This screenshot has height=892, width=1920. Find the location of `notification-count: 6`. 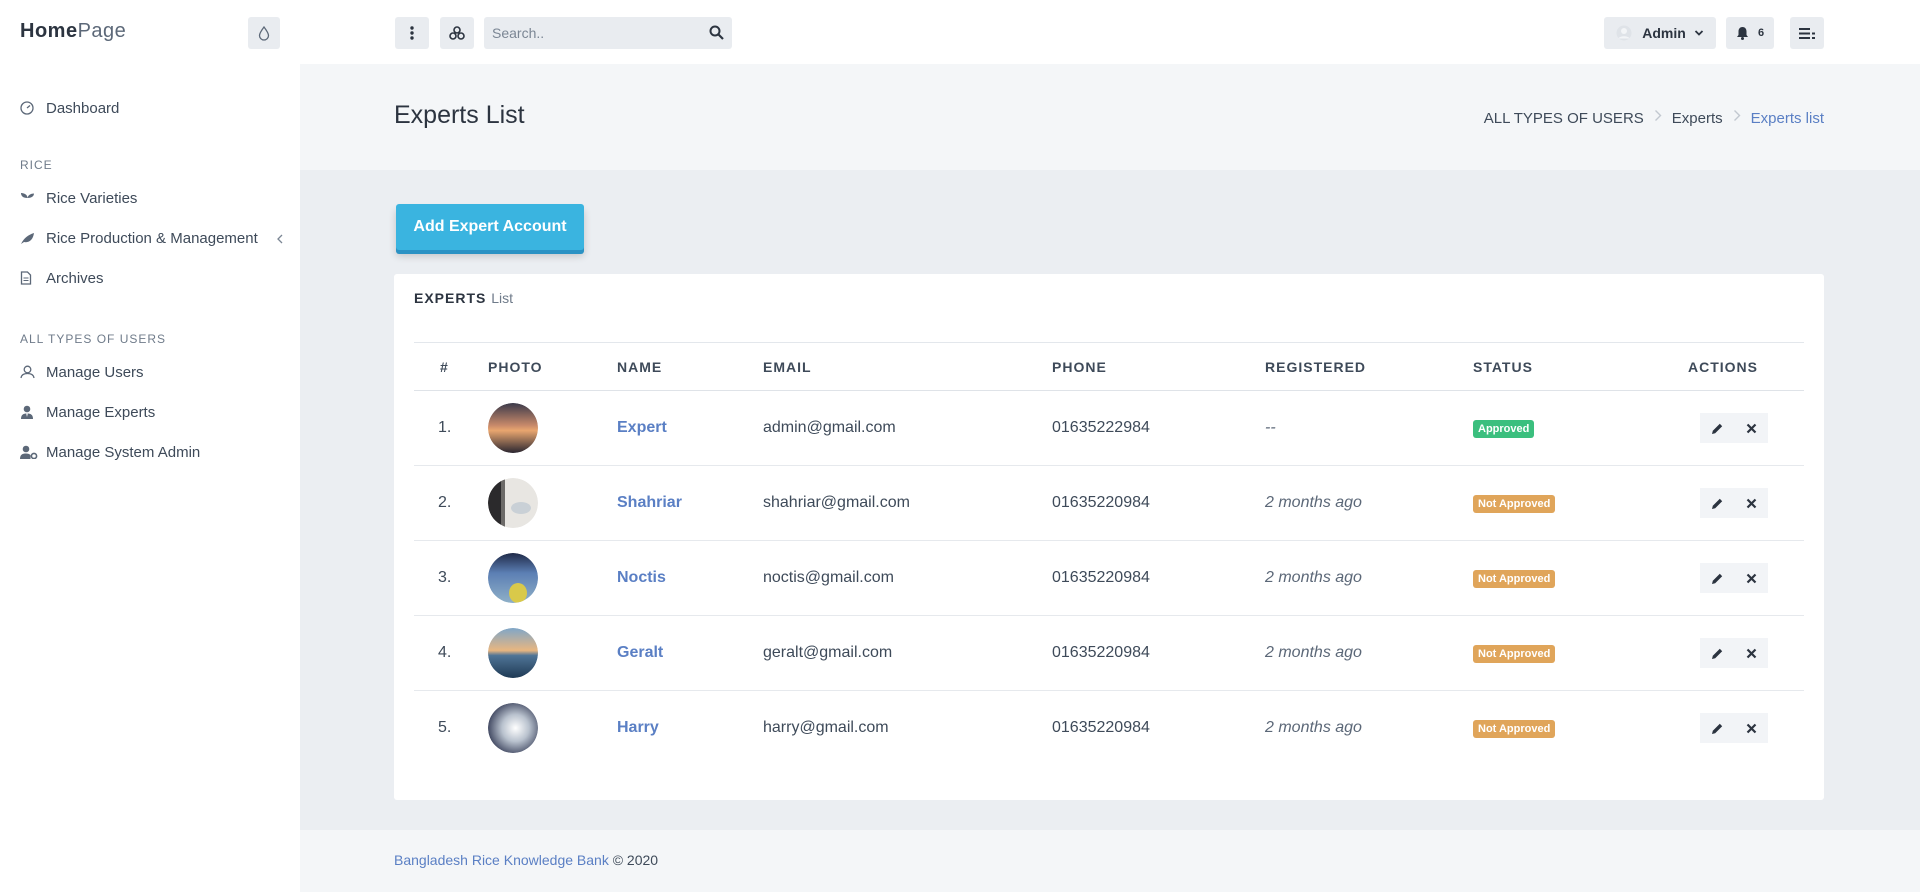

notification-count: 6 is located at coordinates (1761, 33).